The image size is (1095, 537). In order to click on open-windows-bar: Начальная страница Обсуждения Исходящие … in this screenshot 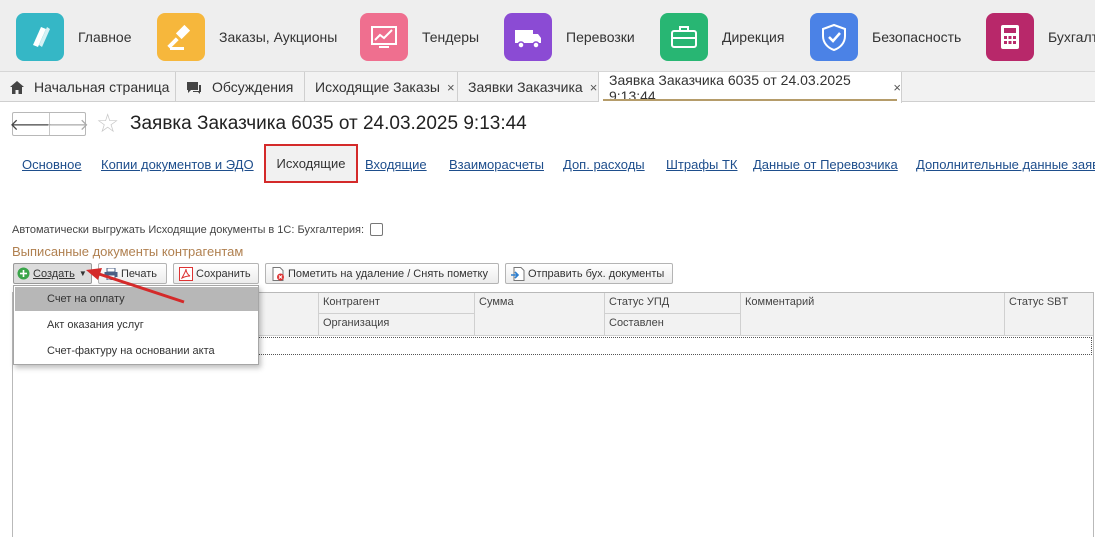, I will do `click(547, 87)`.